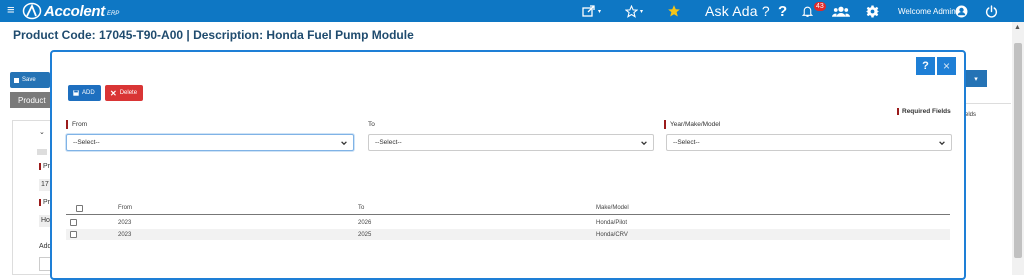 Image resolution: width=1024 pixels, height=280 pixels. What do you see at coordinates (210, 142) in the screenshot?
I see `from-select: --Select--` at bounding box center [210, 142].